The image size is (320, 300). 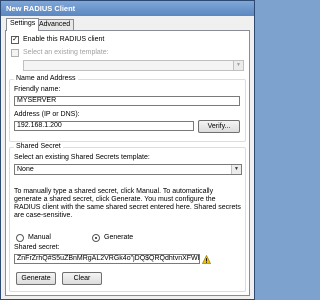 I want to click on existing-template-checkbox, so click(x=15, y=53).